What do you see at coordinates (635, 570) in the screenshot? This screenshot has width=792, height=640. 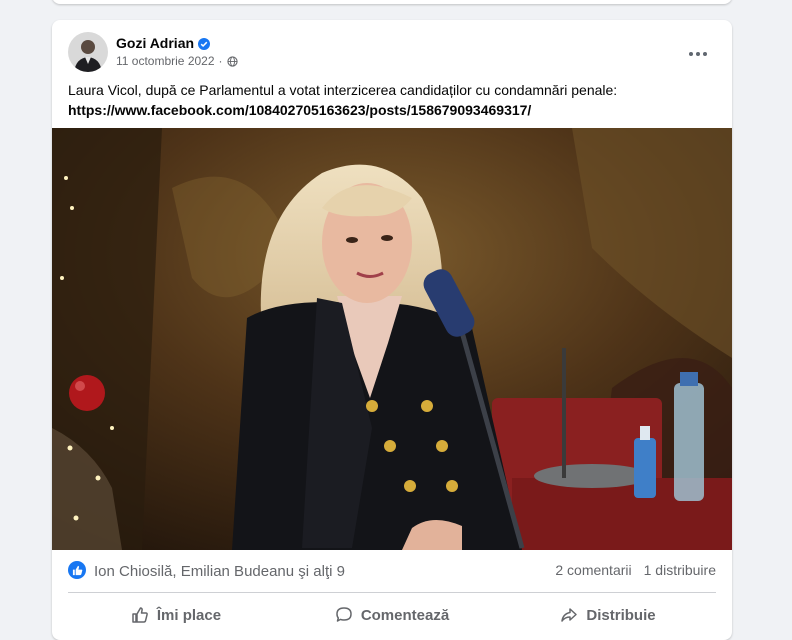 I see `stats-counts: 2 comentarii 1 distribuire` at bounding box center [635, 570].